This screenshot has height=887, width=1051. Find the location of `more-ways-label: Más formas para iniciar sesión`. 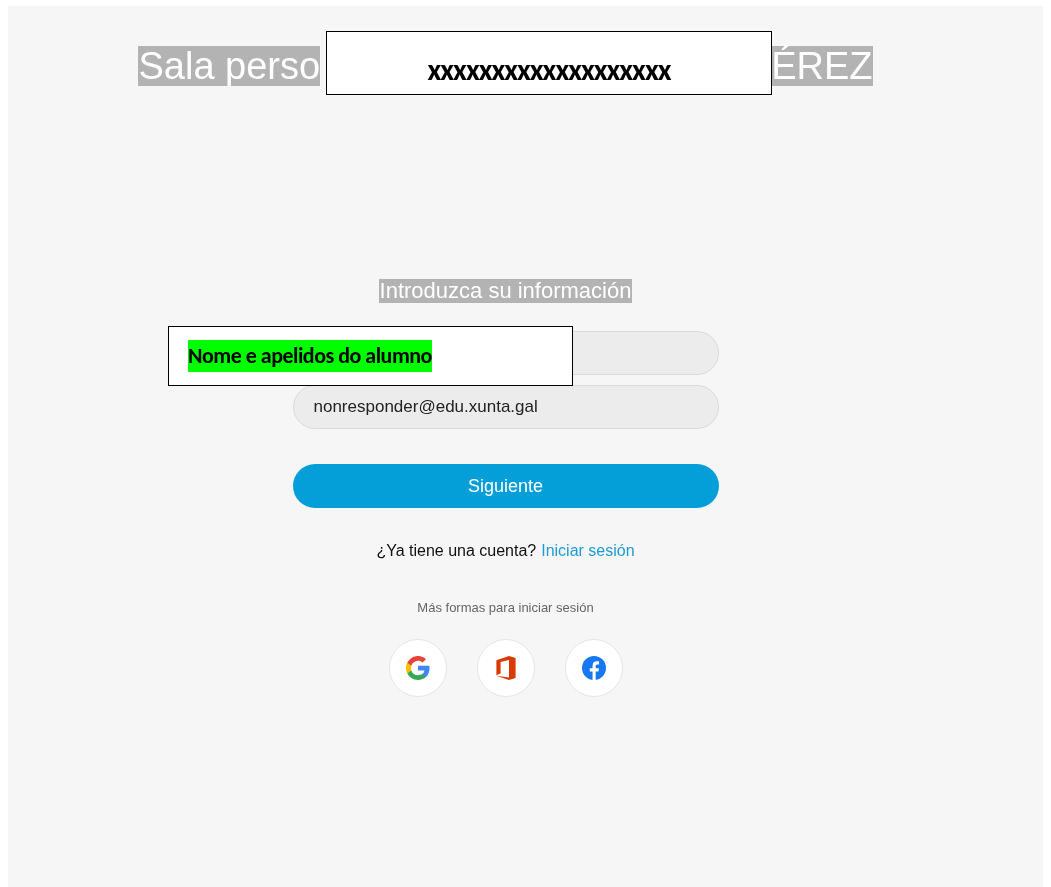

more-ways-label: Más formas para iniciar sesión is located at coordinates (505, 607).